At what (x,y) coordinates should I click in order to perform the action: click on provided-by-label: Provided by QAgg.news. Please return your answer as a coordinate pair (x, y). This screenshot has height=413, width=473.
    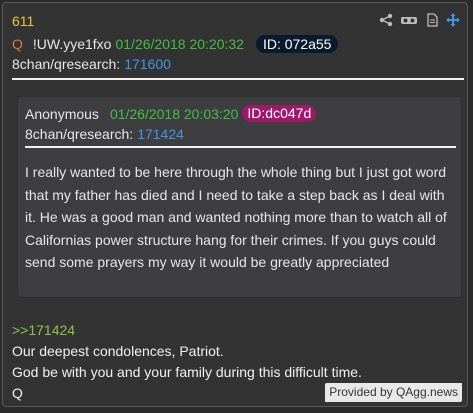
    Looking at the image, I should click on (393, 392).